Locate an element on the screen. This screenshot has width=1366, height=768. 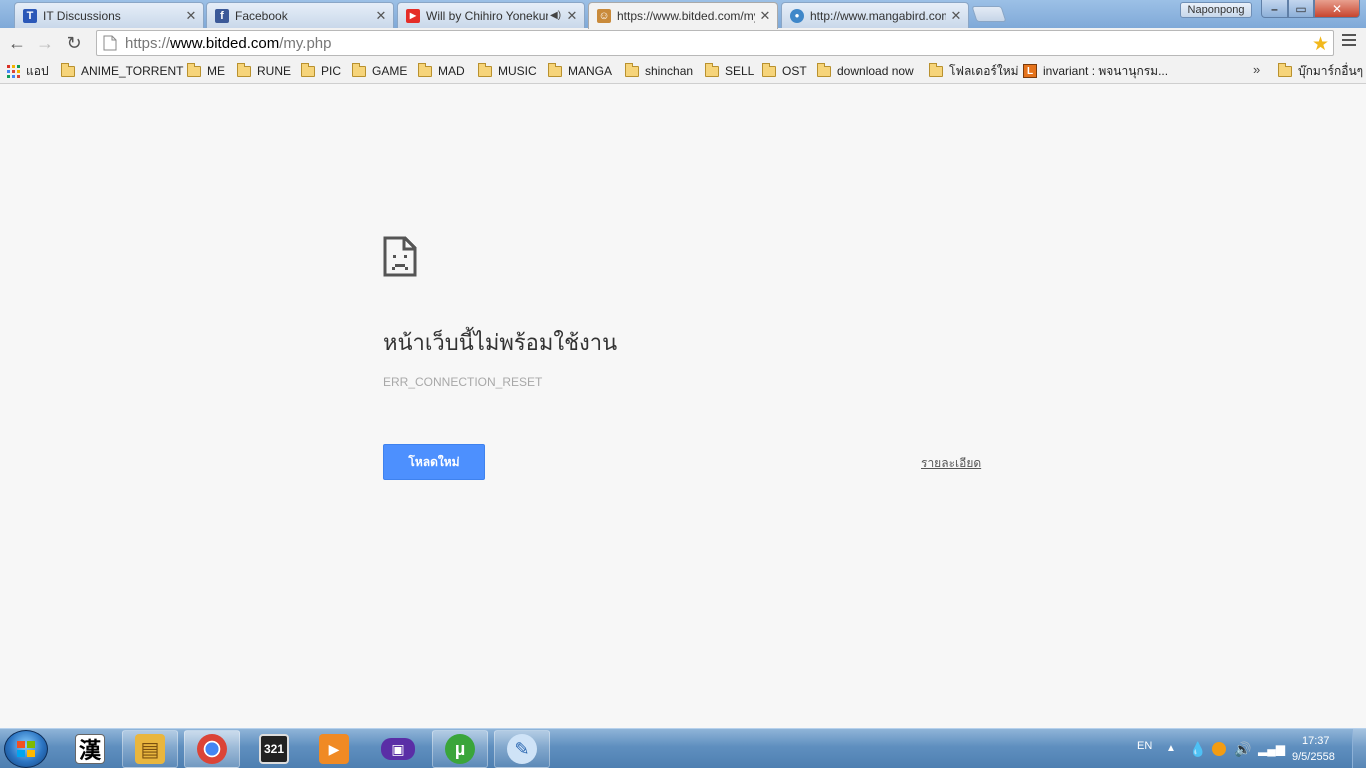
bookmark-folder-pic: PIC is located at coordinates (321, 71).